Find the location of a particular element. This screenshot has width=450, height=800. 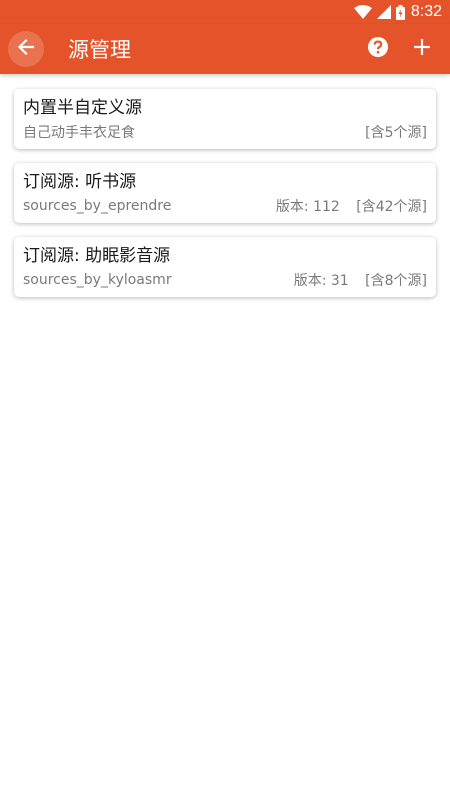

back-button is located at coordinates (26, 49).